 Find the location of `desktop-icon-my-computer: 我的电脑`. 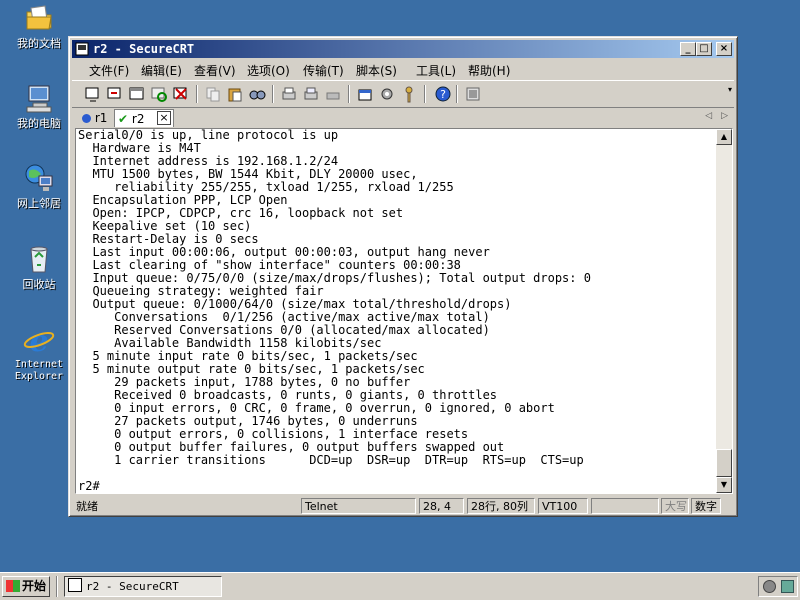

desktop-icon-my-computer: 我的电脑 is located at coordinates (39, 106).